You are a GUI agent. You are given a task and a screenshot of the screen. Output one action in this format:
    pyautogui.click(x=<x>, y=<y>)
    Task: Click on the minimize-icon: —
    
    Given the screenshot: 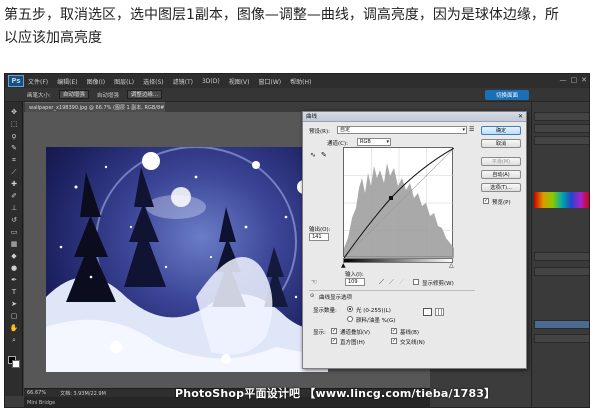 What is the action you would take?
    pyautogui.click(x=563, y=80)
    